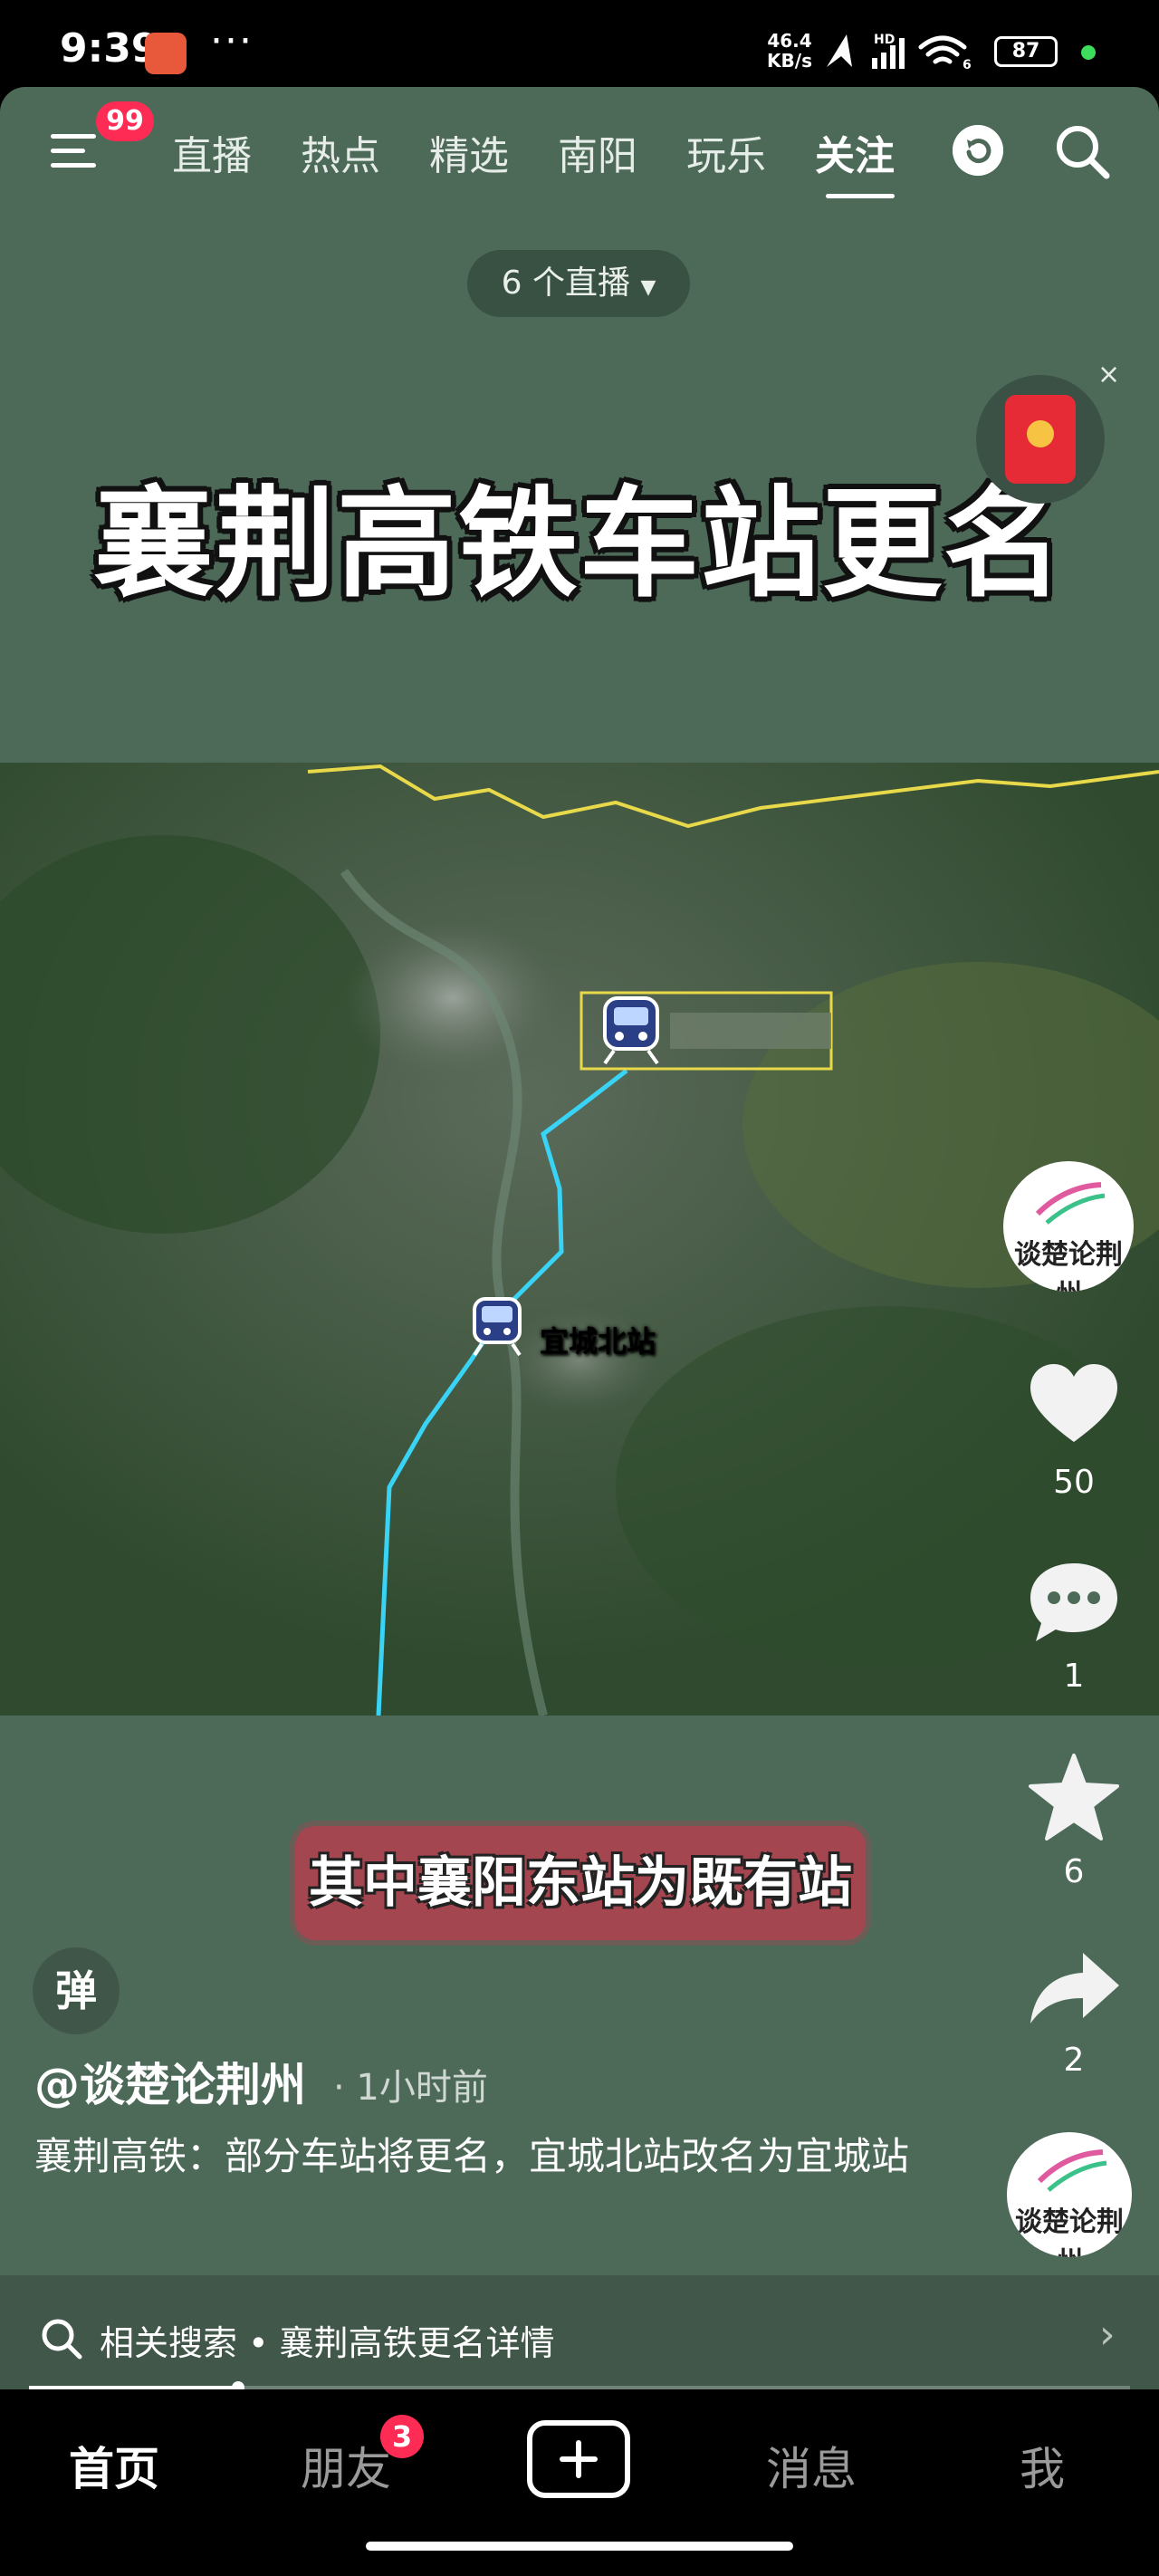 This screenshot has width=1159, height=2576. I want to click on avatar-logo-icon, so click(1070, 1203).